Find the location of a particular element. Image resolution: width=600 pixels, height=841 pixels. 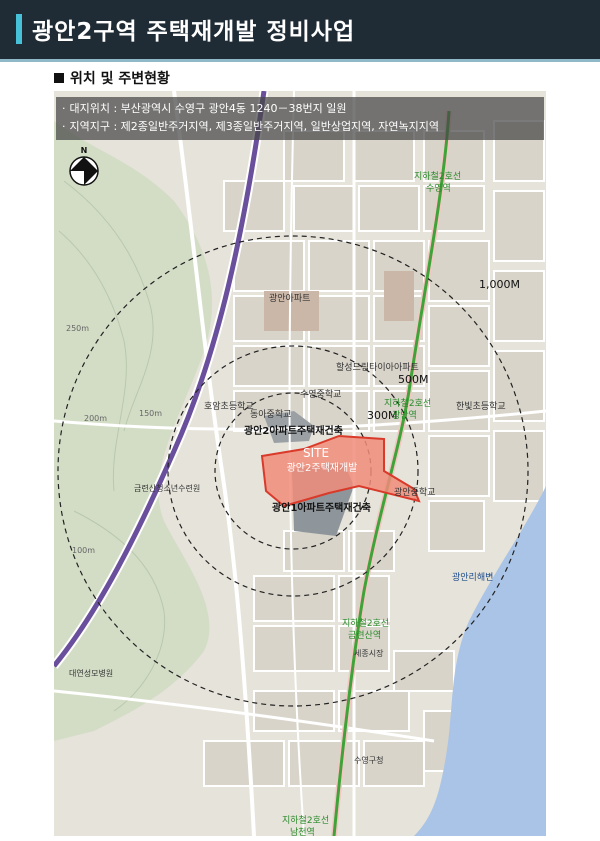

elevation-label: 150m is located at coordinates (150, 413).